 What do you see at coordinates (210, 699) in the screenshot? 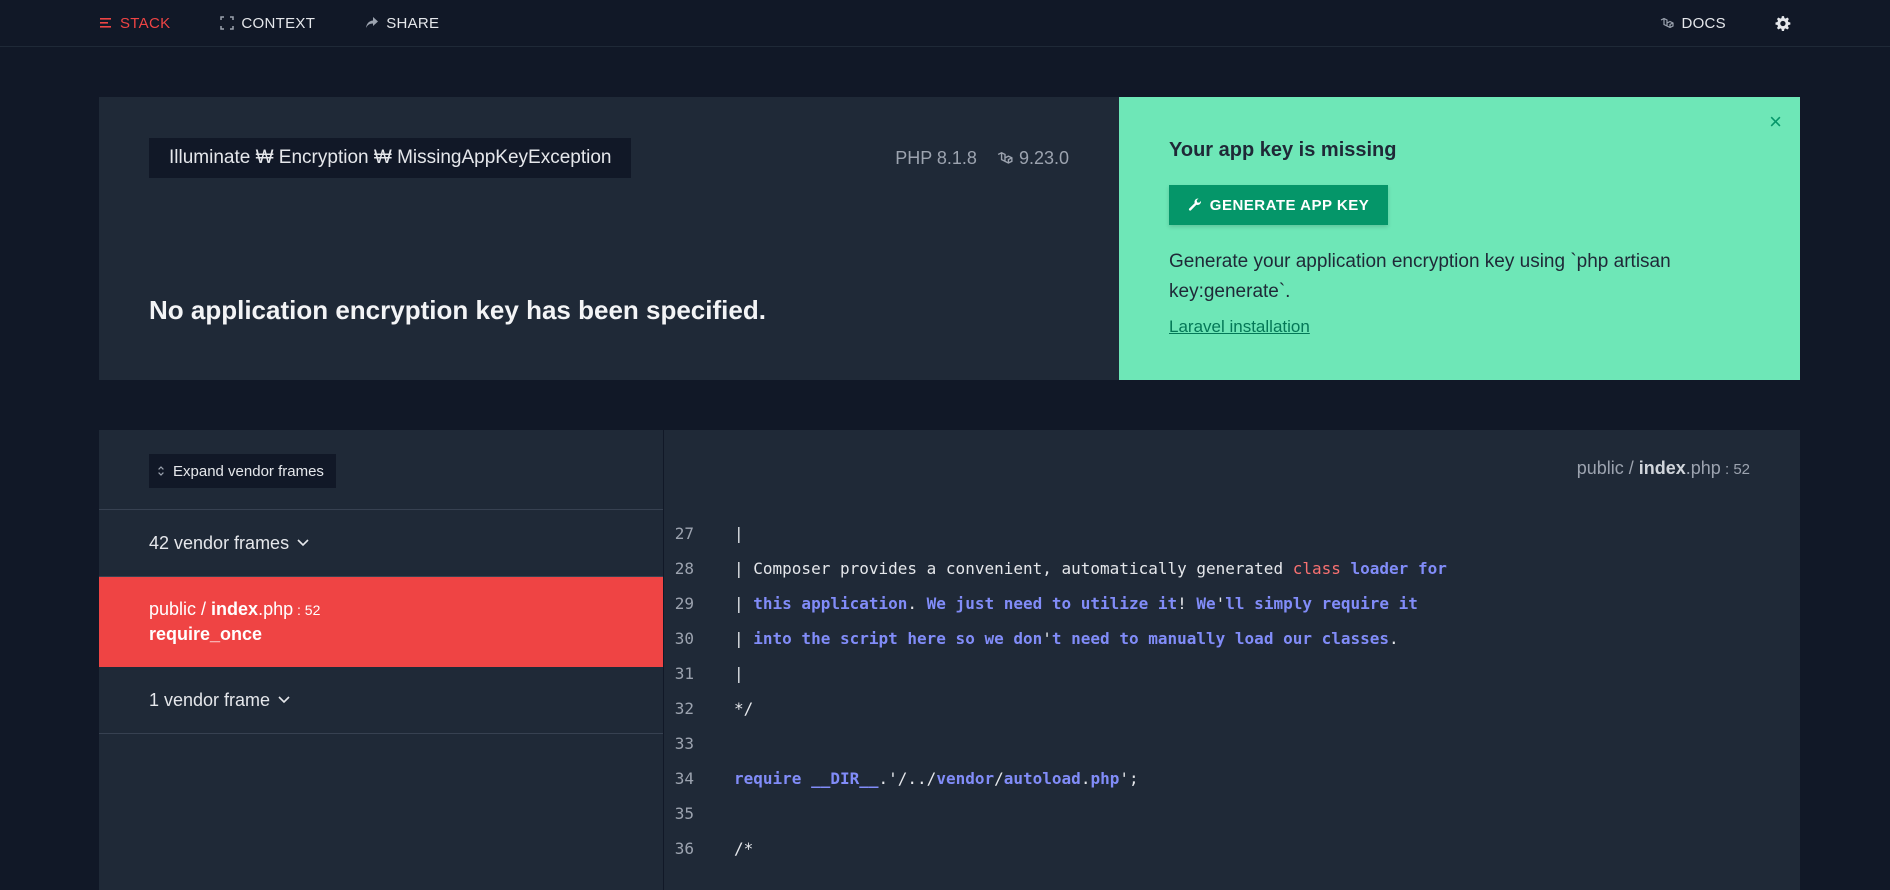
I see `vendor-frame-label: 1 vendor frame` at bounding box center [210, 699].